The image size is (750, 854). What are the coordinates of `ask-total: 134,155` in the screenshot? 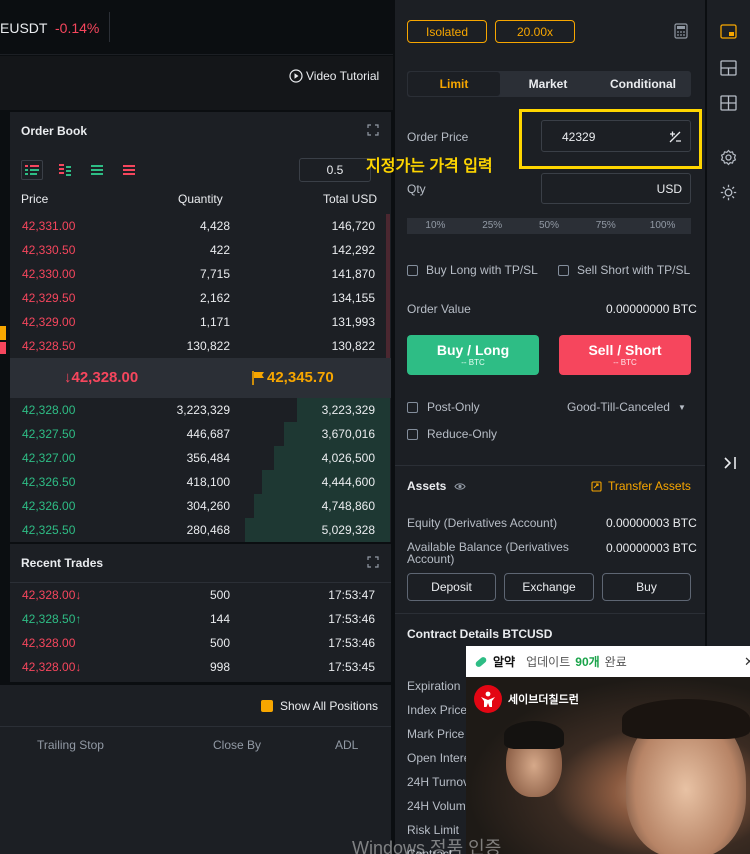 It's located at (353, 298).